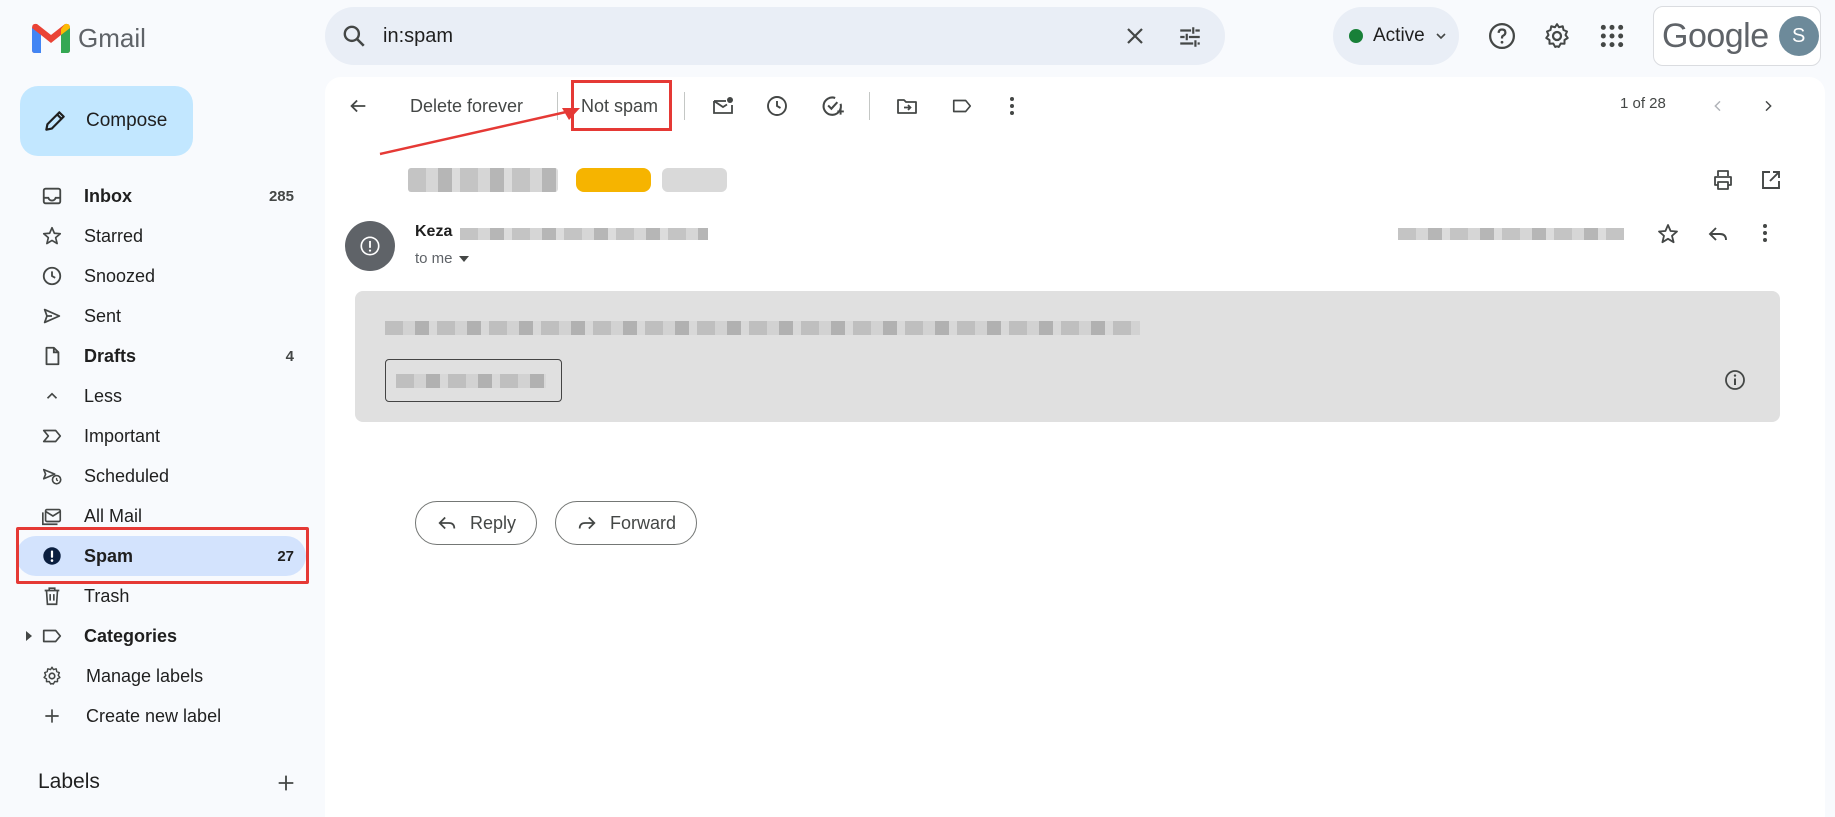 This screenshot has height=817, width=1835. Describe the element at coordinates (1643, 103) in the screenshot. I see `pagination-label: 1 of 28` at that location.